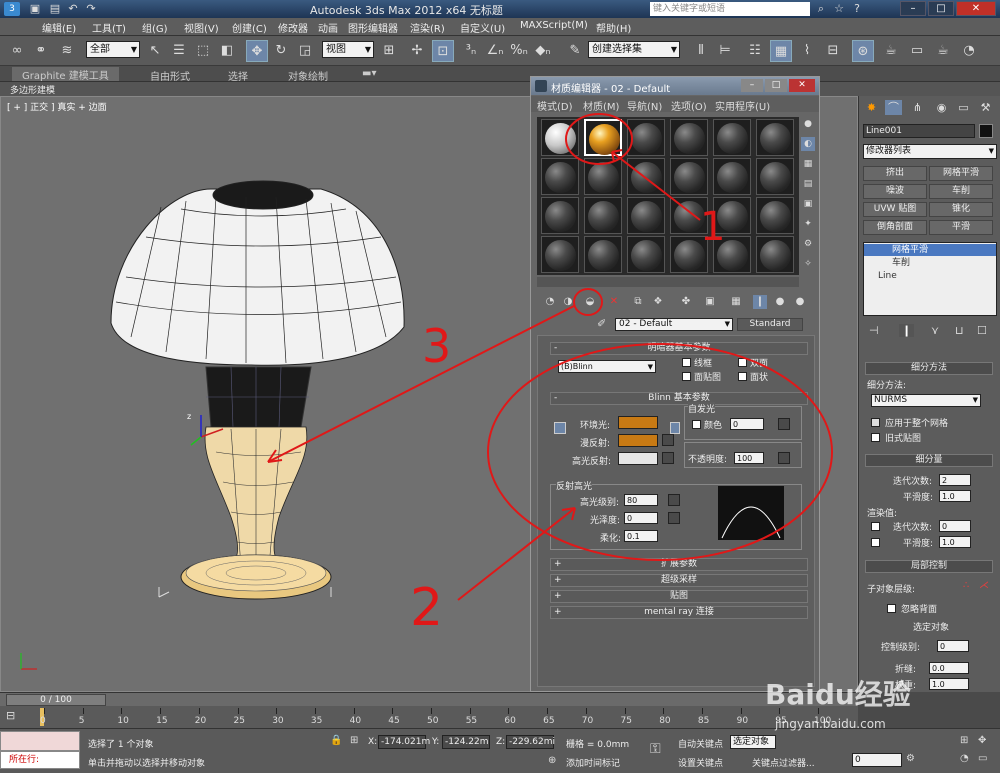 The image size is (1000, 773). I want to click on close-button: ✕, so click(976, 8).